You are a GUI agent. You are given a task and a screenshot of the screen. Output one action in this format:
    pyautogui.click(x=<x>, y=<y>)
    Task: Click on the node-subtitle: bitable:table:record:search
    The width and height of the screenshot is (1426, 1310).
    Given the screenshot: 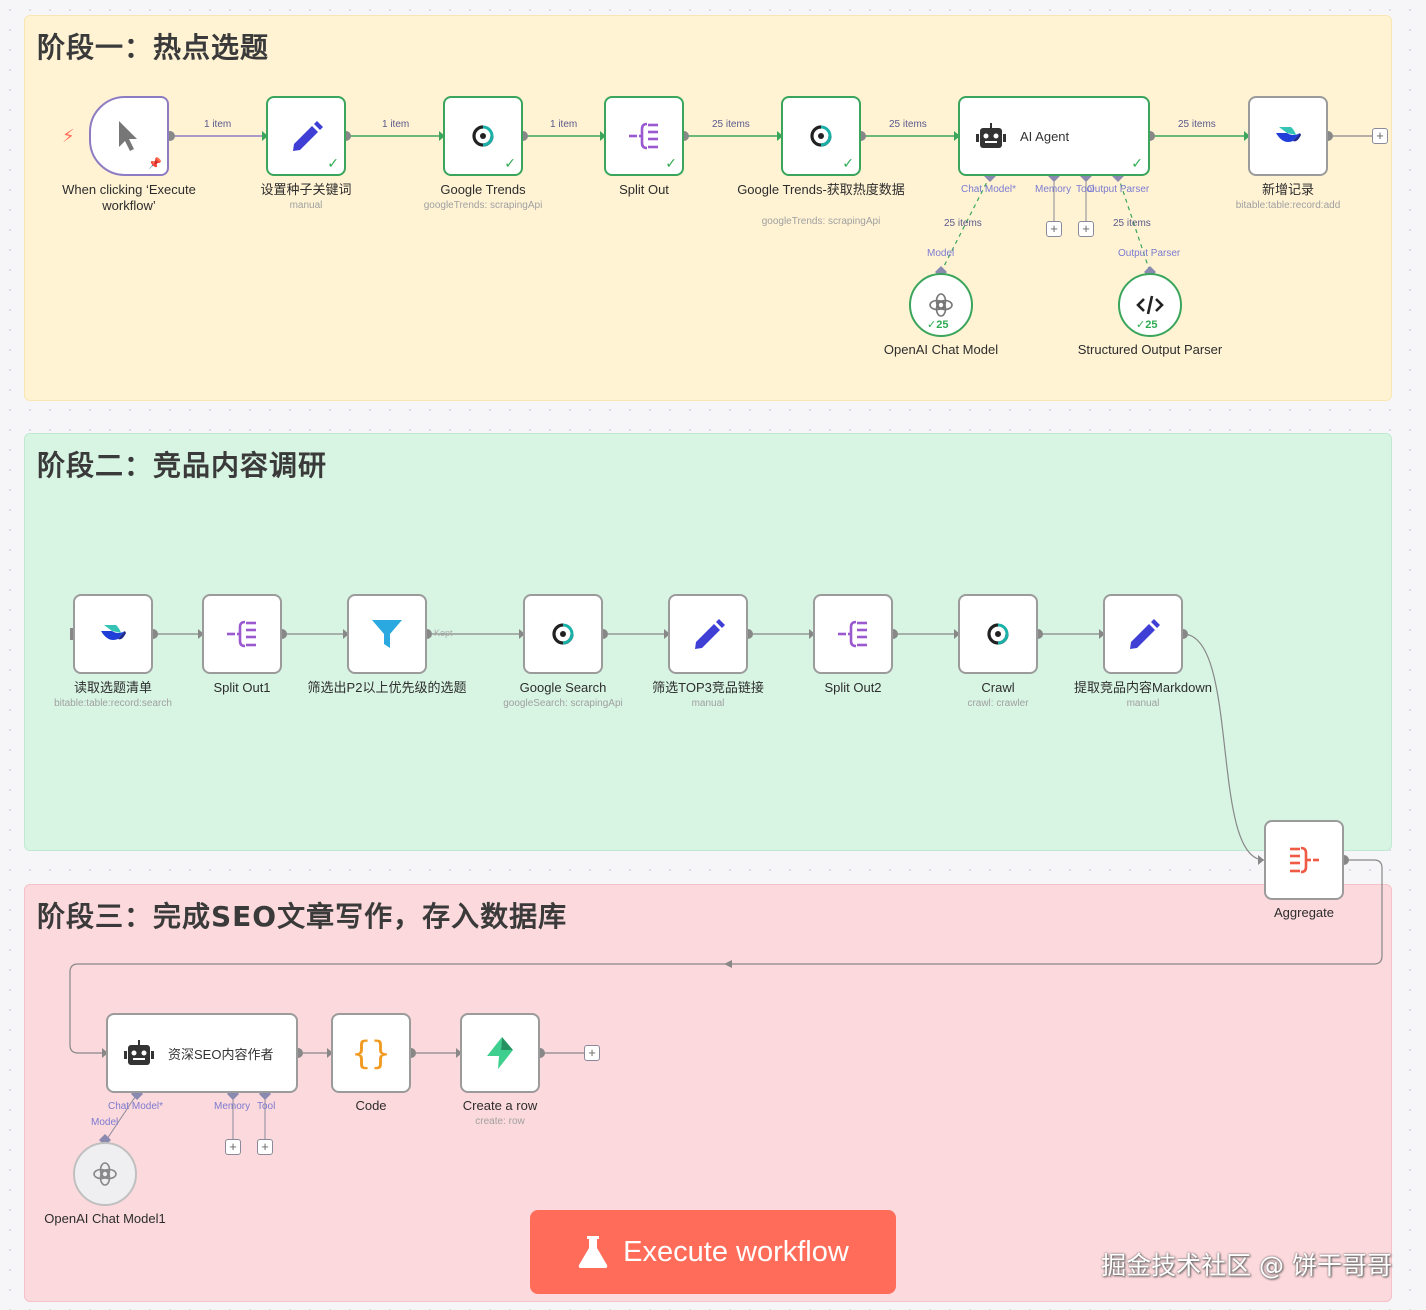 What is the action you would take?
    pyautogui.click(x=113, y=703)
    